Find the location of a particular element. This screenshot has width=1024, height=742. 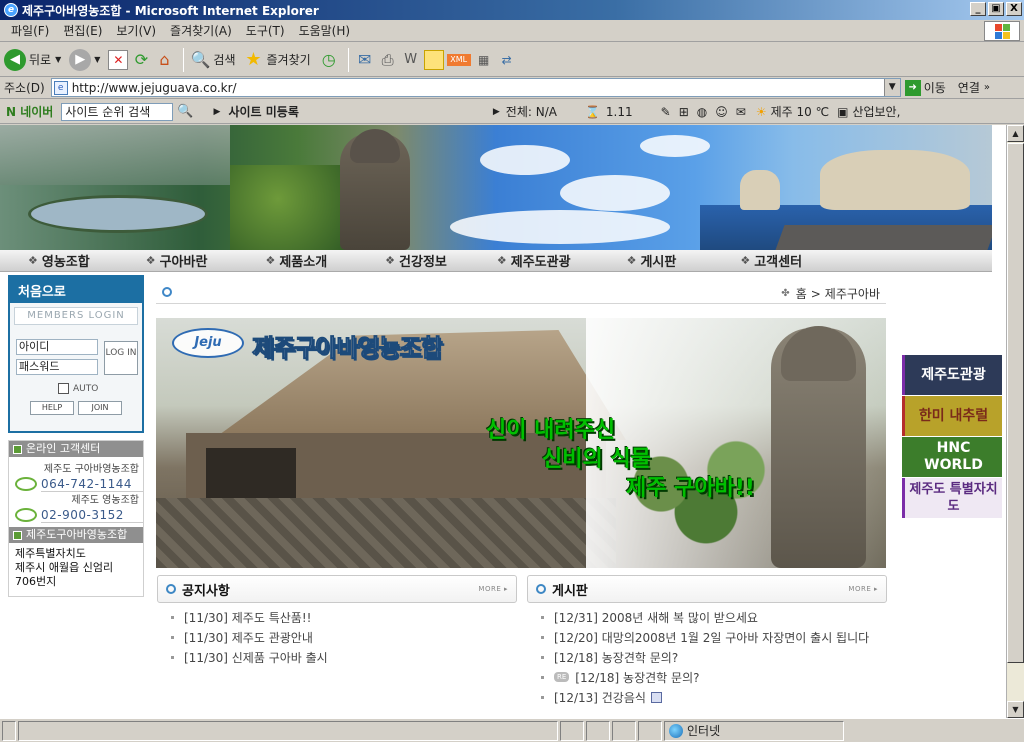

vertical-scrollbar: ▲ ▼ is located at coordinates (1015, 421).